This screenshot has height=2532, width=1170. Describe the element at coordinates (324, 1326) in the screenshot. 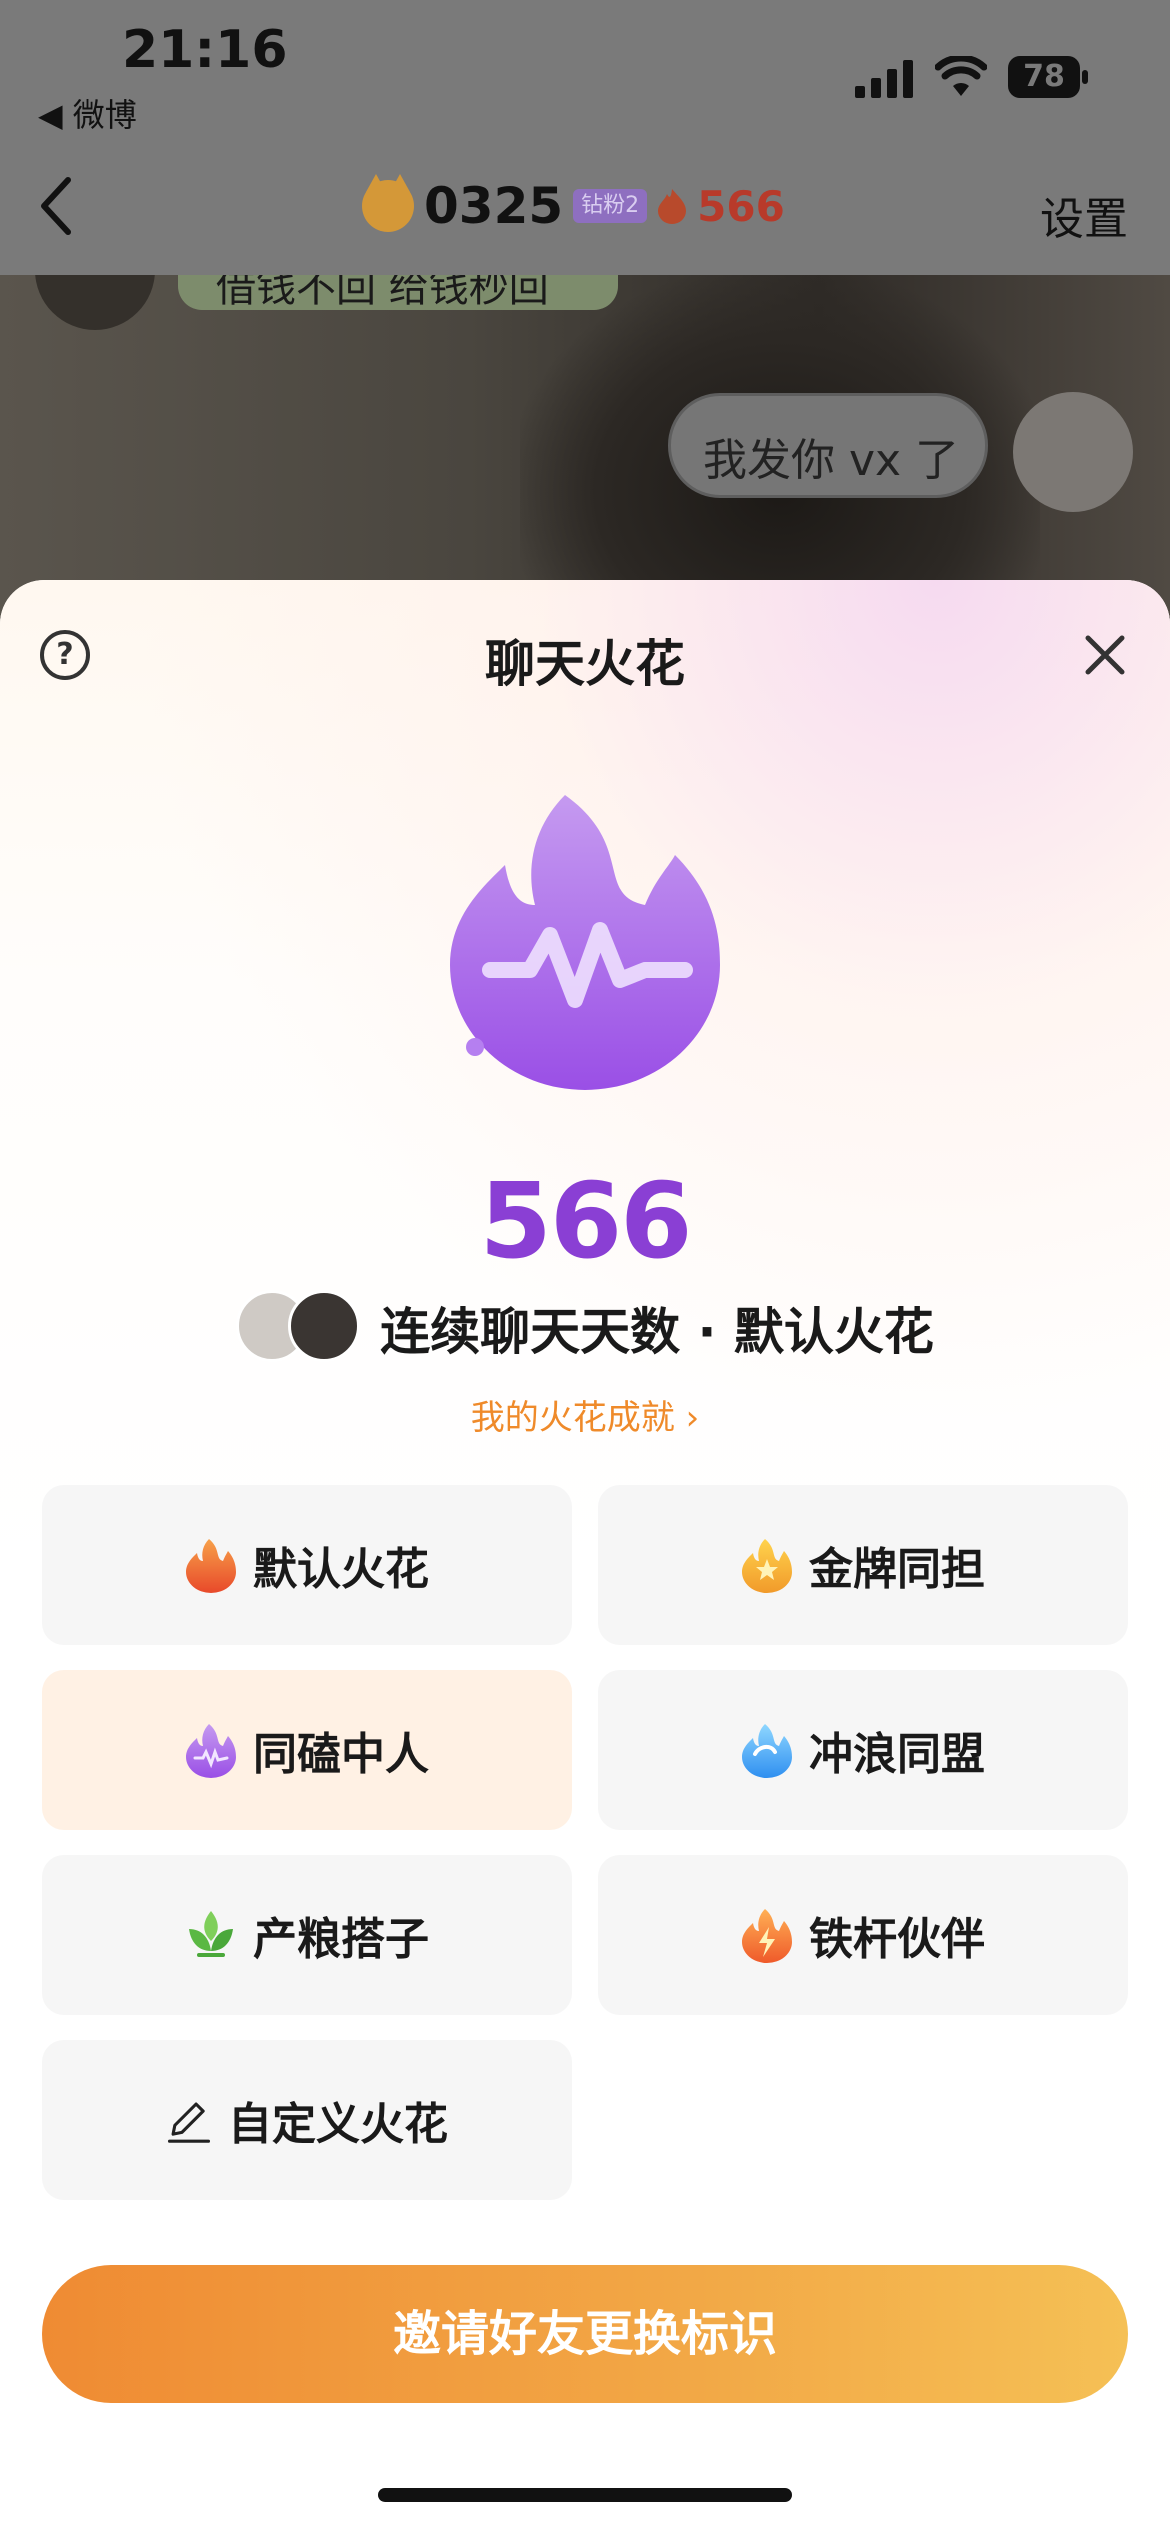

I see `avatar` at that location.